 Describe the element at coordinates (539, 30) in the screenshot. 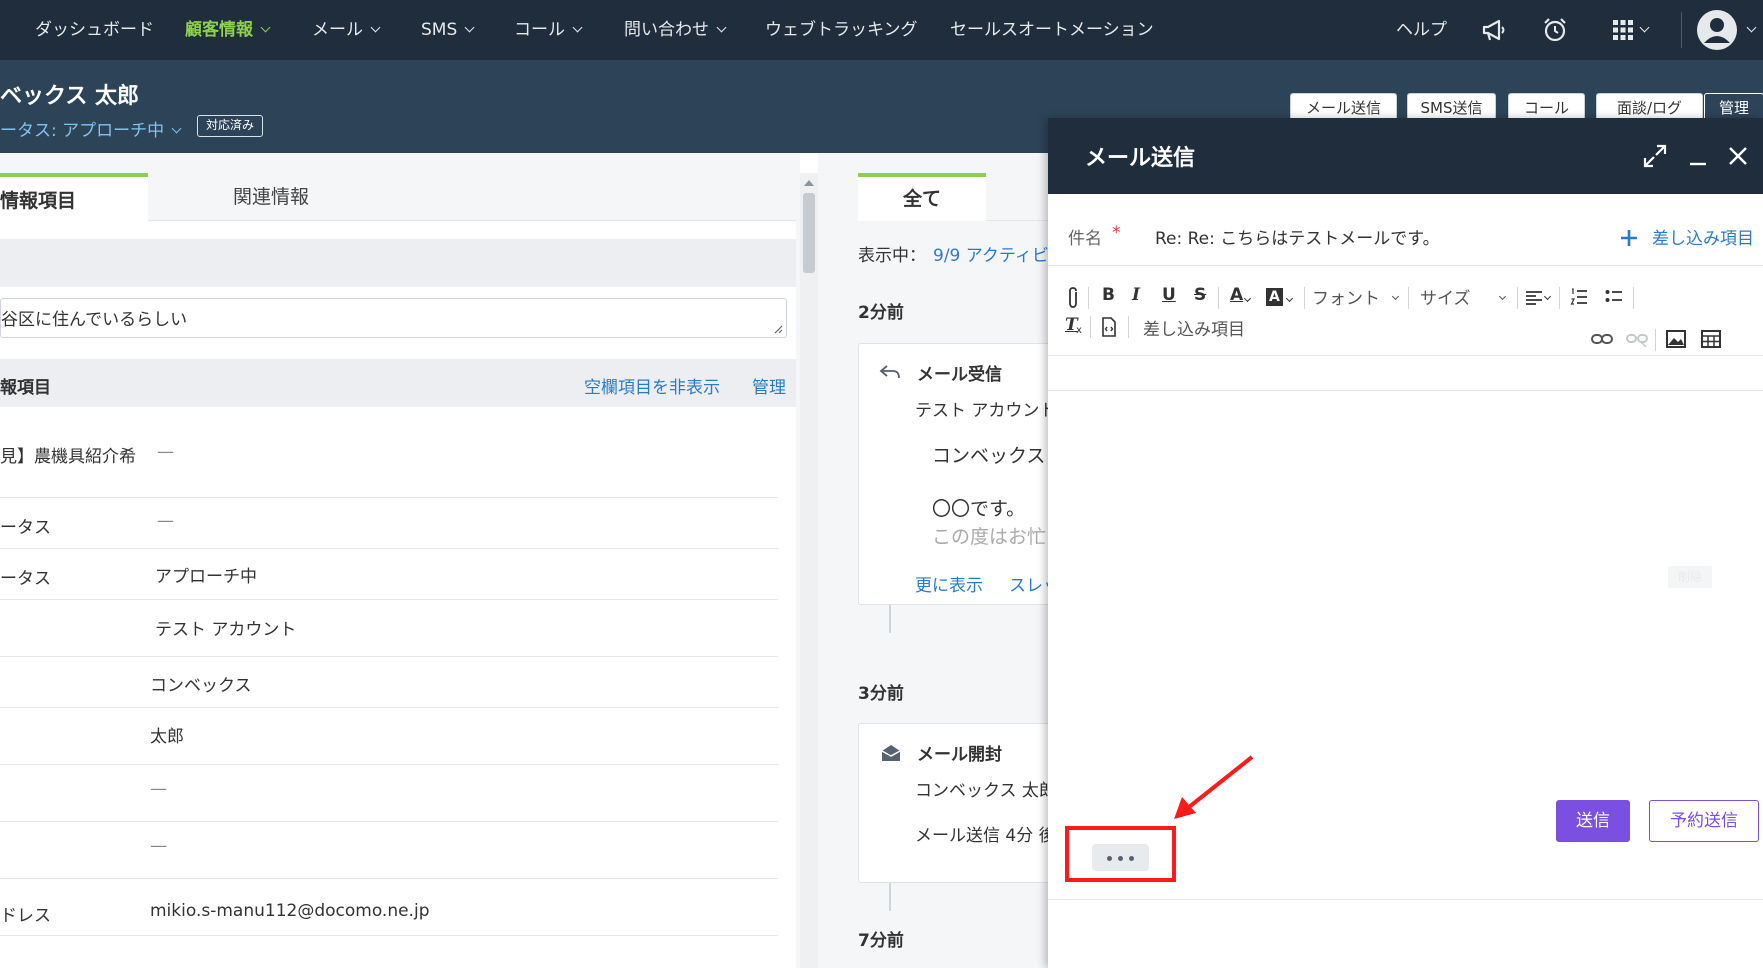

I see `nav-call-label: コール` at that location.